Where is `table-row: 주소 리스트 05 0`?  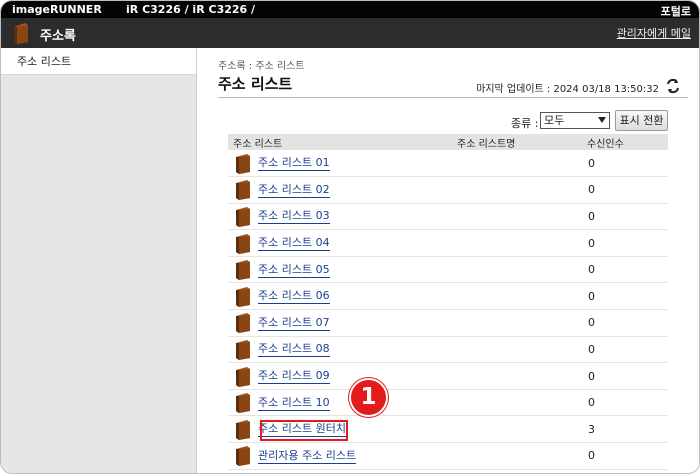
table-row: 주소 리스트 05 0 is located at coordinates (448, 270).